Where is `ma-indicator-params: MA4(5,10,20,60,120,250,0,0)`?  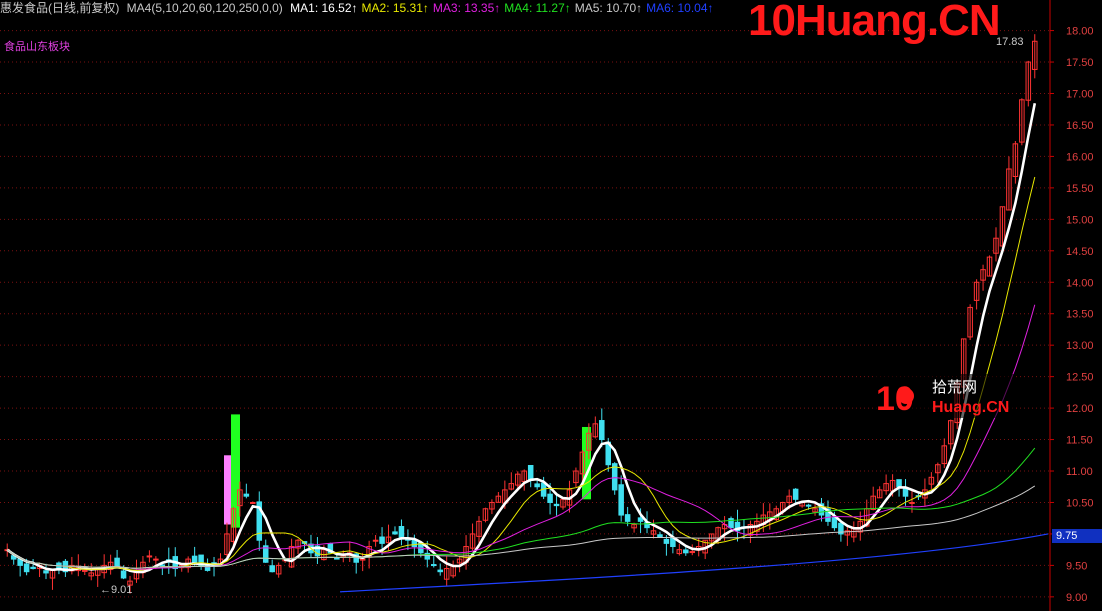 ma-indicator-params: MA4(5,10,20,60,120,250,0,0) is located at coordinates (205, 8).